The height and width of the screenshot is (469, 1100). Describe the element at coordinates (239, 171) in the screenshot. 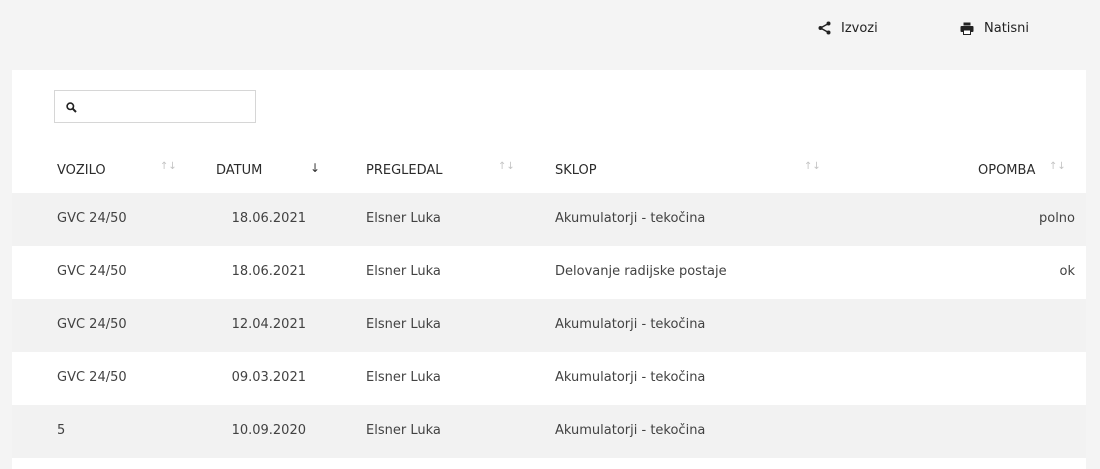

I see `column-header-datum: DATUM` at that location.